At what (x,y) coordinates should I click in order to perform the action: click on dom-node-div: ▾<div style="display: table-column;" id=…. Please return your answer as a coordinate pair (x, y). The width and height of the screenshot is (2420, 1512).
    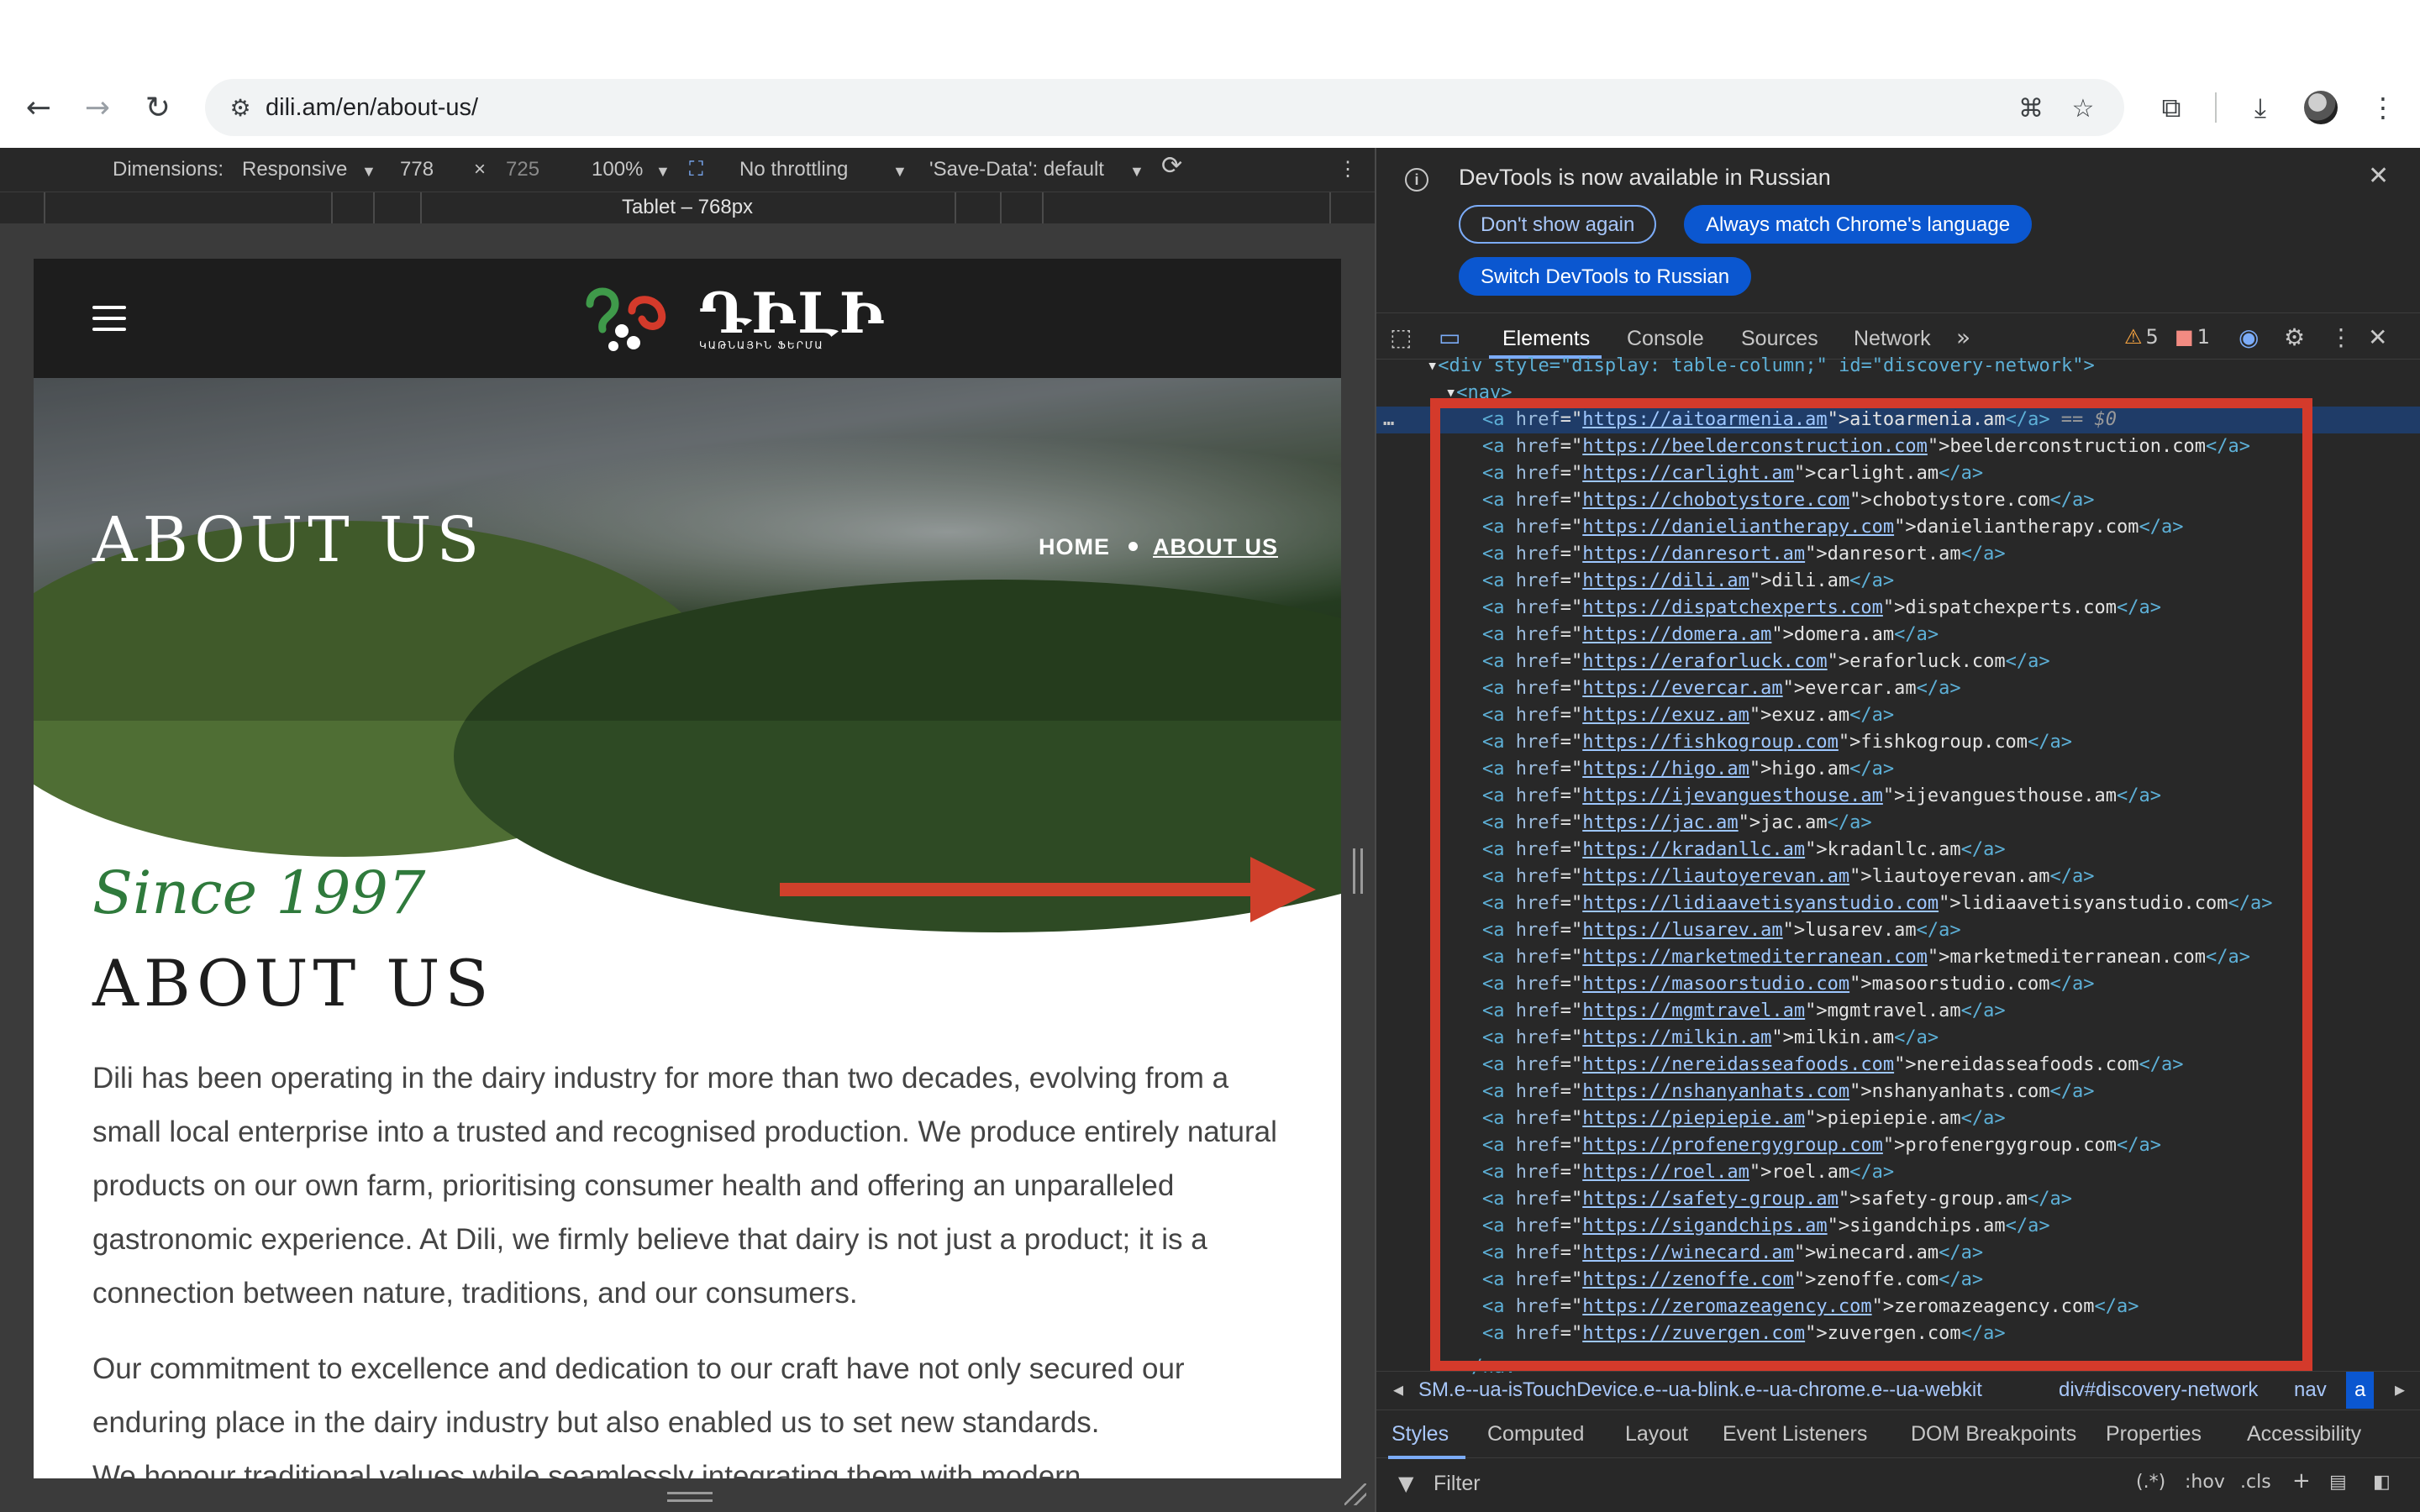
    Looking at the image, I should click on (1898, 366).